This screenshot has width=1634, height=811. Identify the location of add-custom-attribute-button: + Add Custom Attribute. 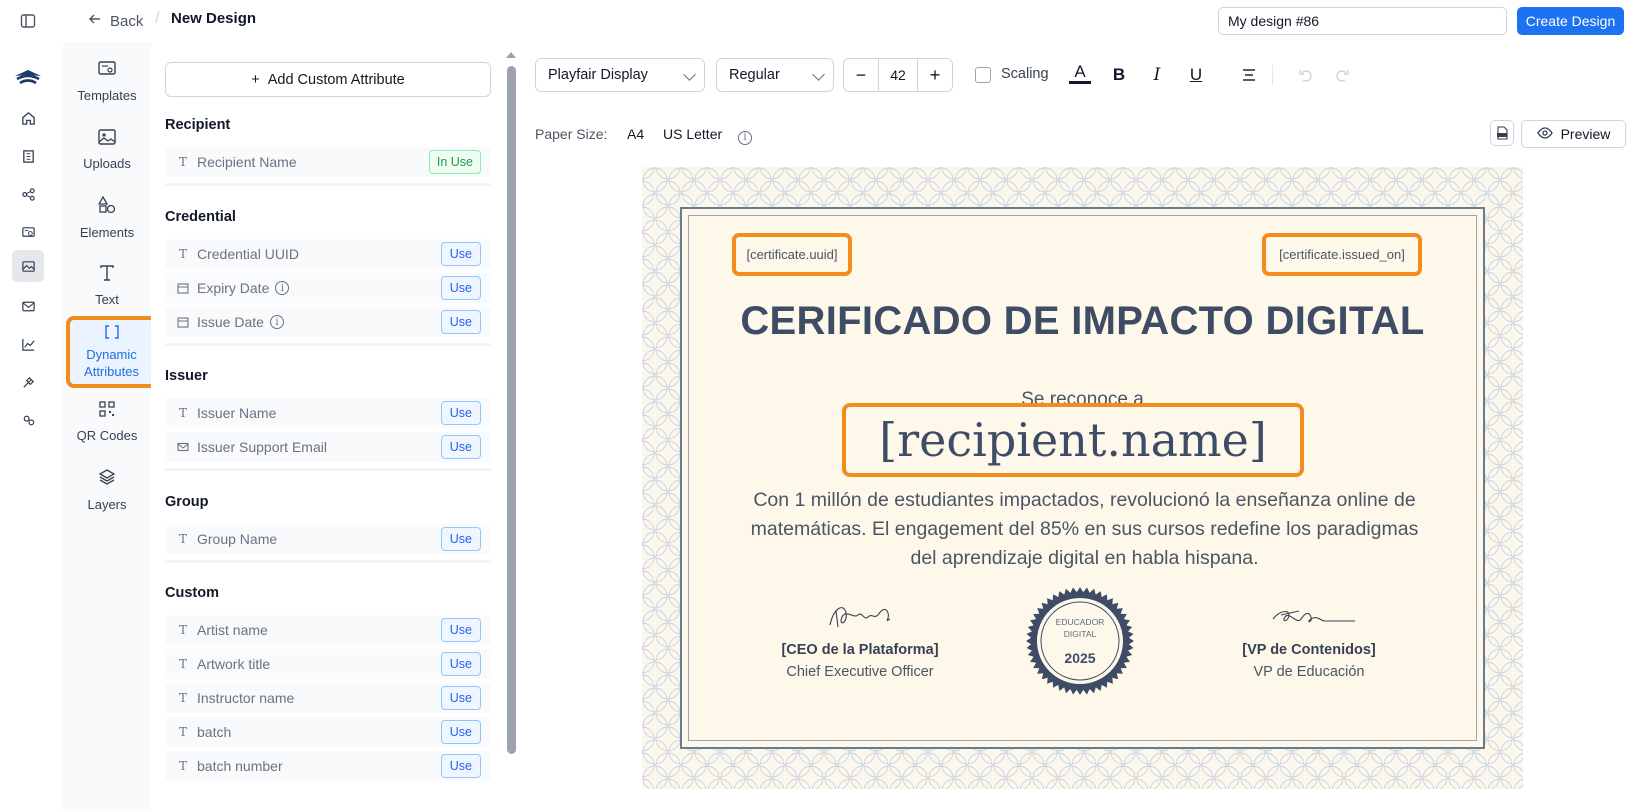
(328, 79).